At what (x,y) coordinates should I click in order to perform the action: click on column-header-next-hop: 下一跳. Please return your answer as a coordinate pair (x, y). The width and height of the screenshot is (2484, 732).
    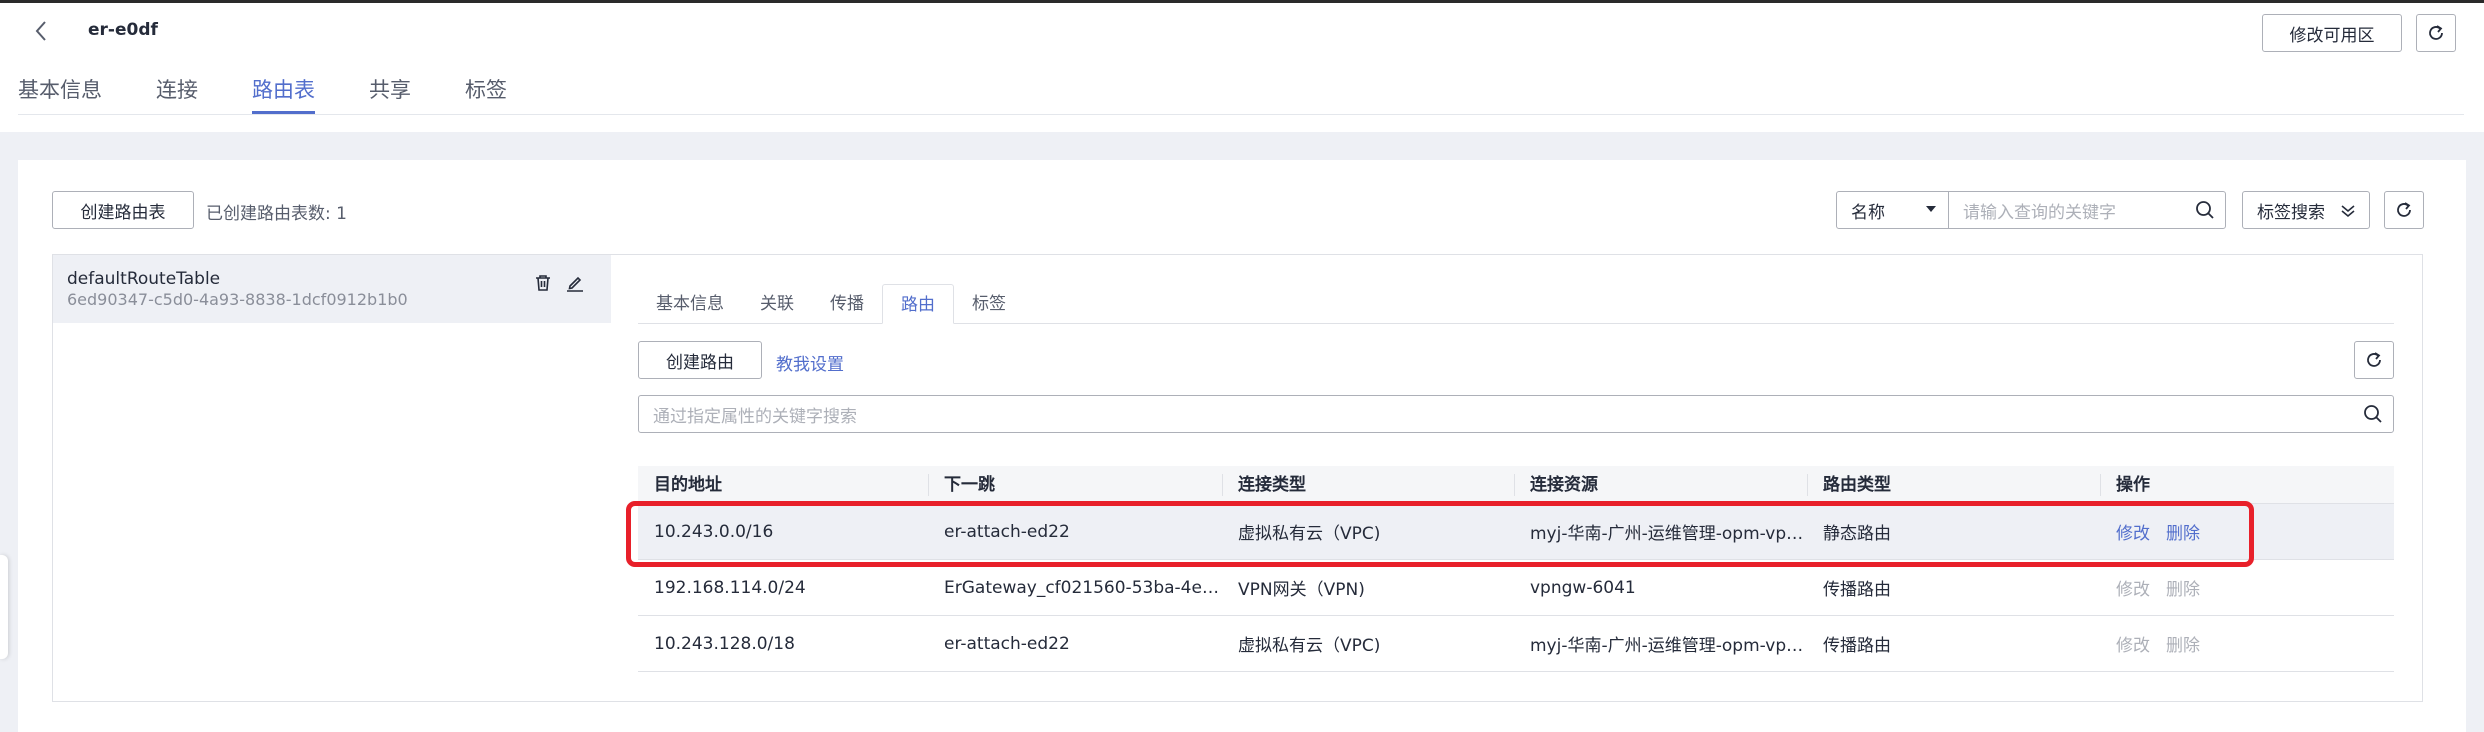
    Looking at the image, I should click on (1075, 484).